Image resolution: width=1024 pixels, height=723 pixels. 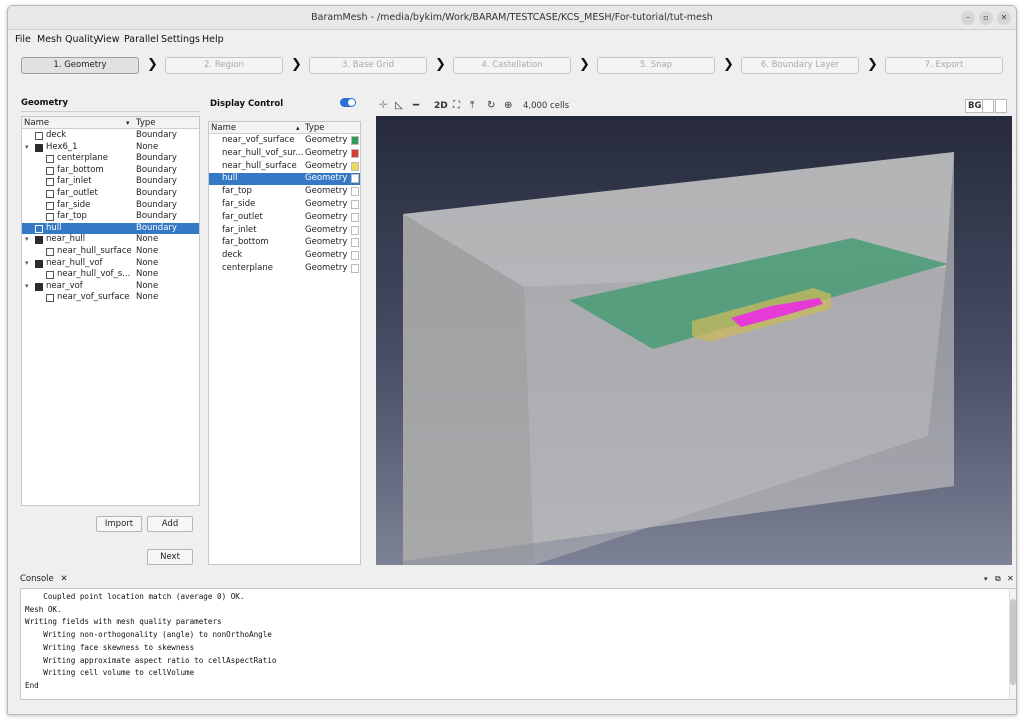 What do you see at coordinates (110, 171) in the screenshot?
I see `tree-item: far_bottom Boundary` at bounding box center [110, 171].